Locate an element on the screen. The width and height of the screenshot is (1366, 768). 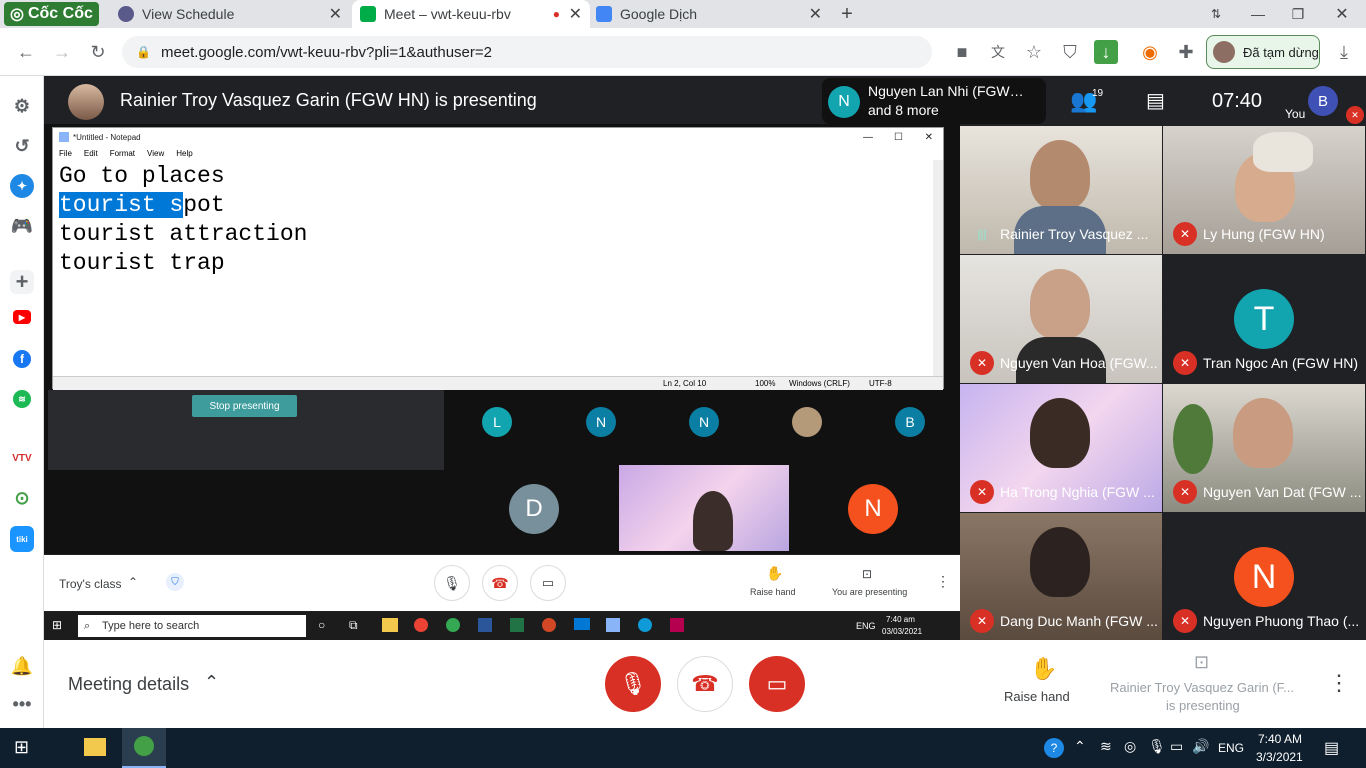
mini-avatar-photo is located at coordinates (807, 422).